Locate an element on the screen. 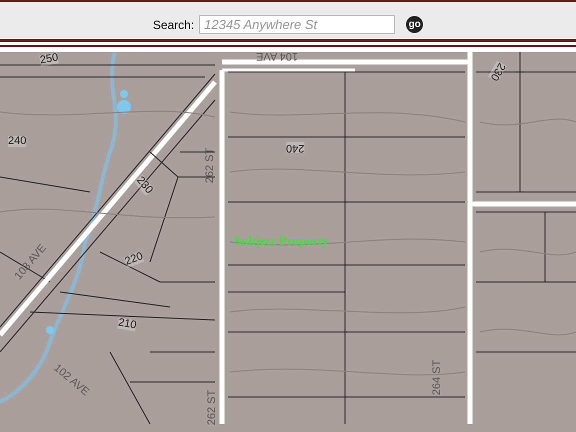 The width and height of the screenshot is (576, 432). go-button: go is located at coordinates (415, 24).